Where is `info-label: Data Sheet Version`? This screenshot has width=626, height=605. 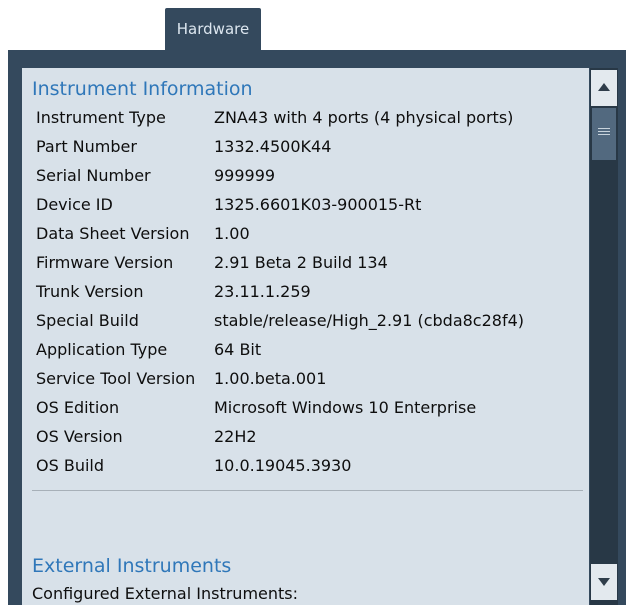 info-label: Data Sheet Version is located at coordinates (113, 233).